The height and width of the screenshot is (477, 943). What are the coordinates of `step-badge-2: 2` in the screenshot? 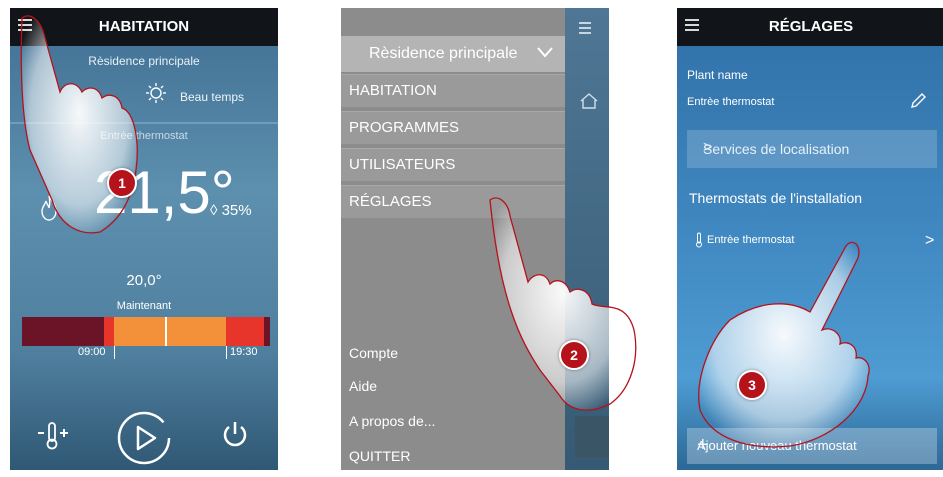 It's located at (574, 355).